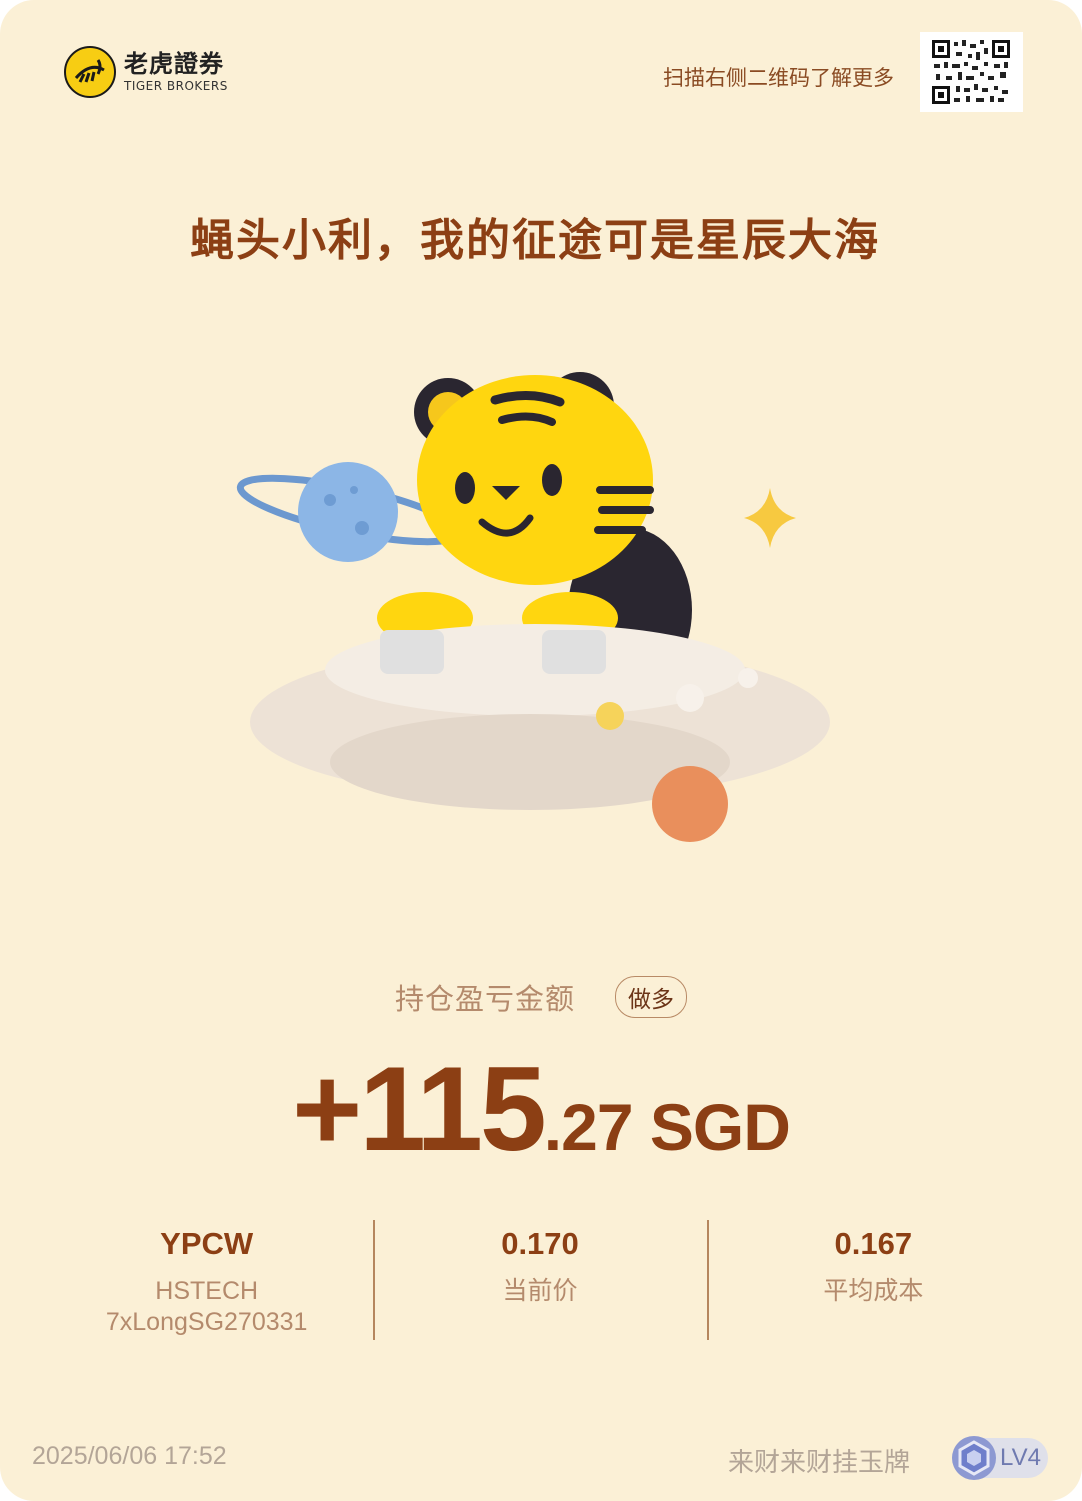 The height and width of the screenshot is (1501, 1082). I want to click on tiger-logo-icon, so click(90, 72).